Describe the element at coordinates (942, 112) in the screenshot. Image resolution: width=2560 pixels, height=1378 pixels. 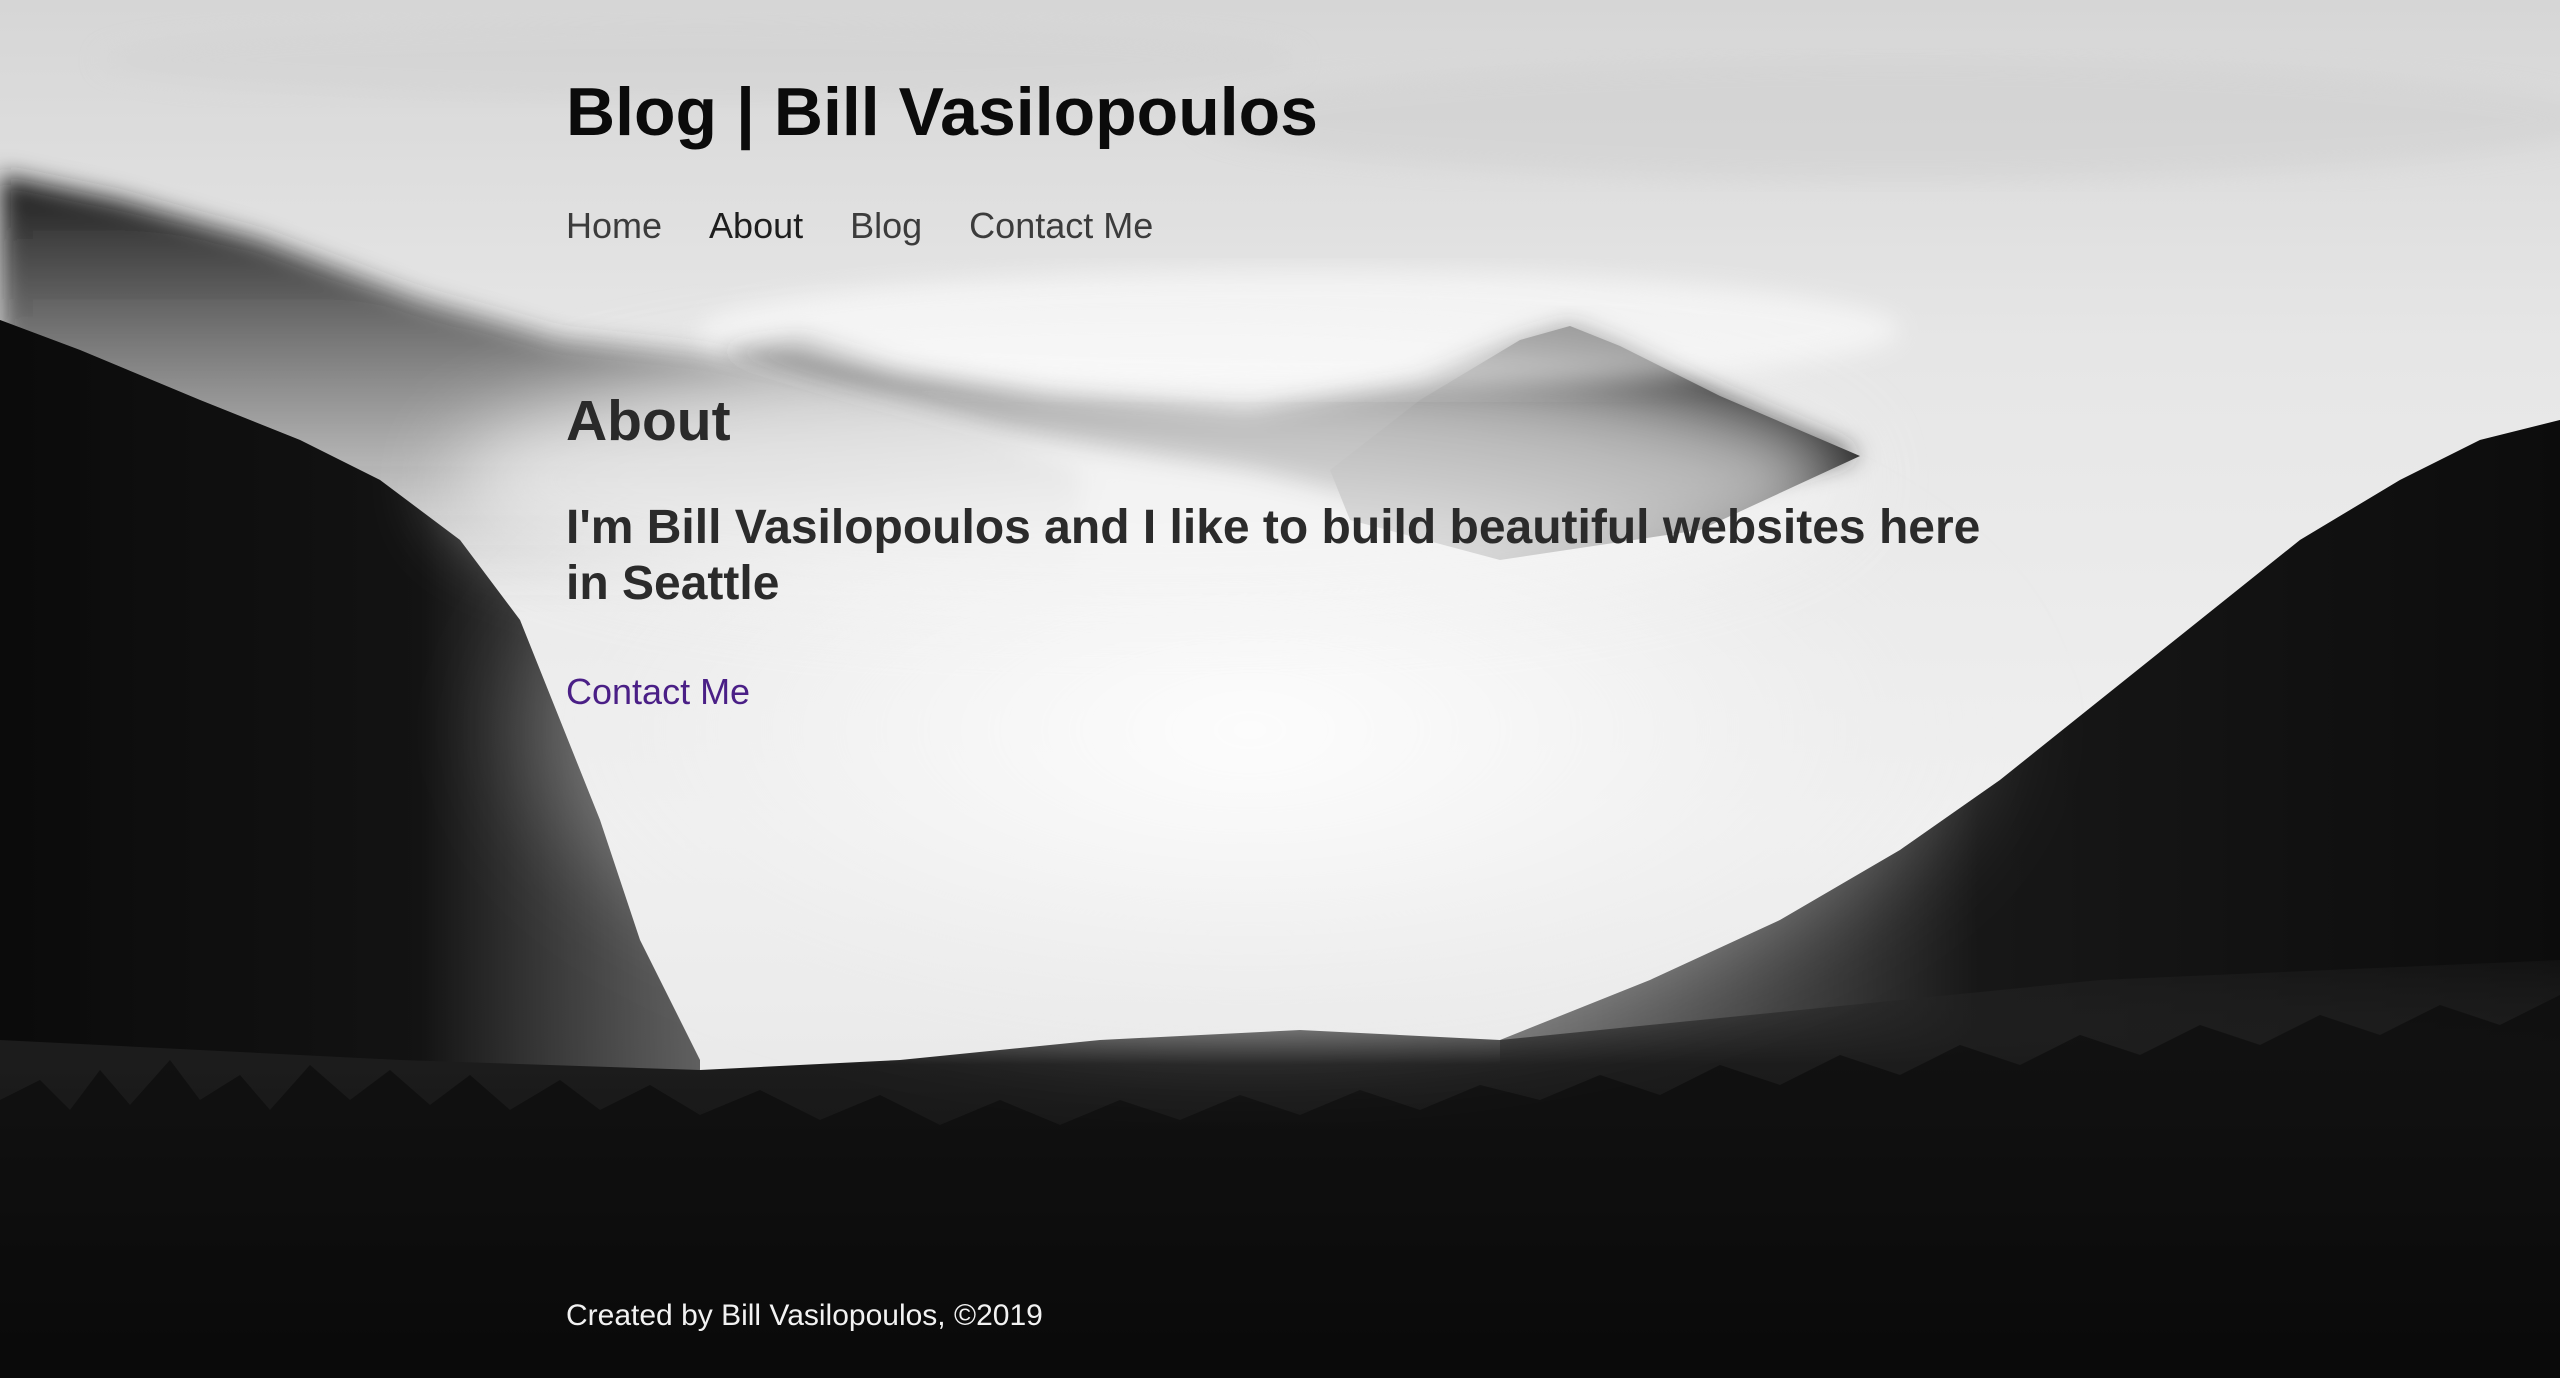
I see `site-title: Blog | Bill Vasilopoulos` at that location.